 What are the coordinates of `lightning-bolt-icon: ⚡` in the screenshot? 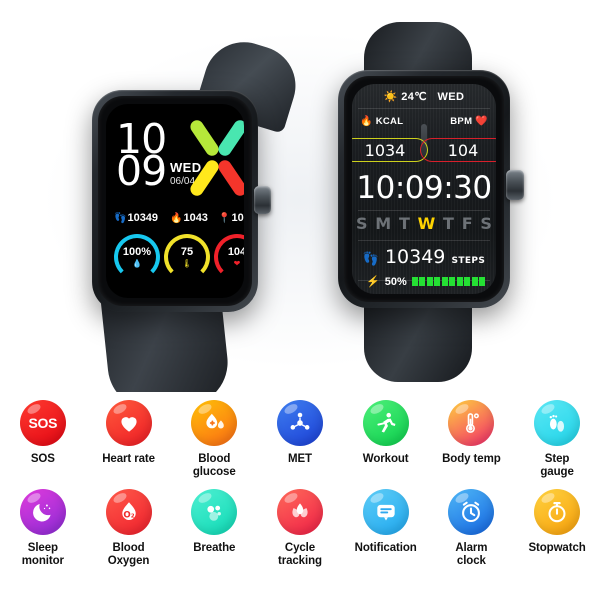 It's located at (373, 282).